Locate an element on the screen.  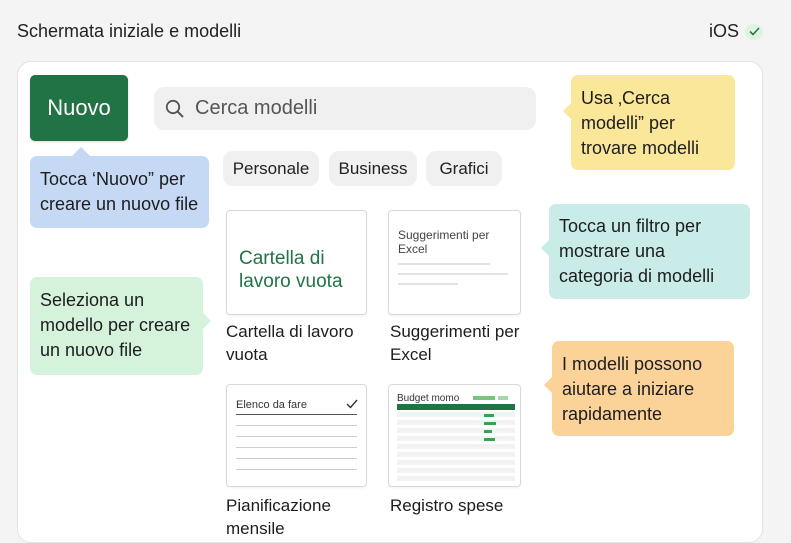
template-thumb-blank-workbook: Cartella di lavoro vuota is located at coordinates (296, 262).